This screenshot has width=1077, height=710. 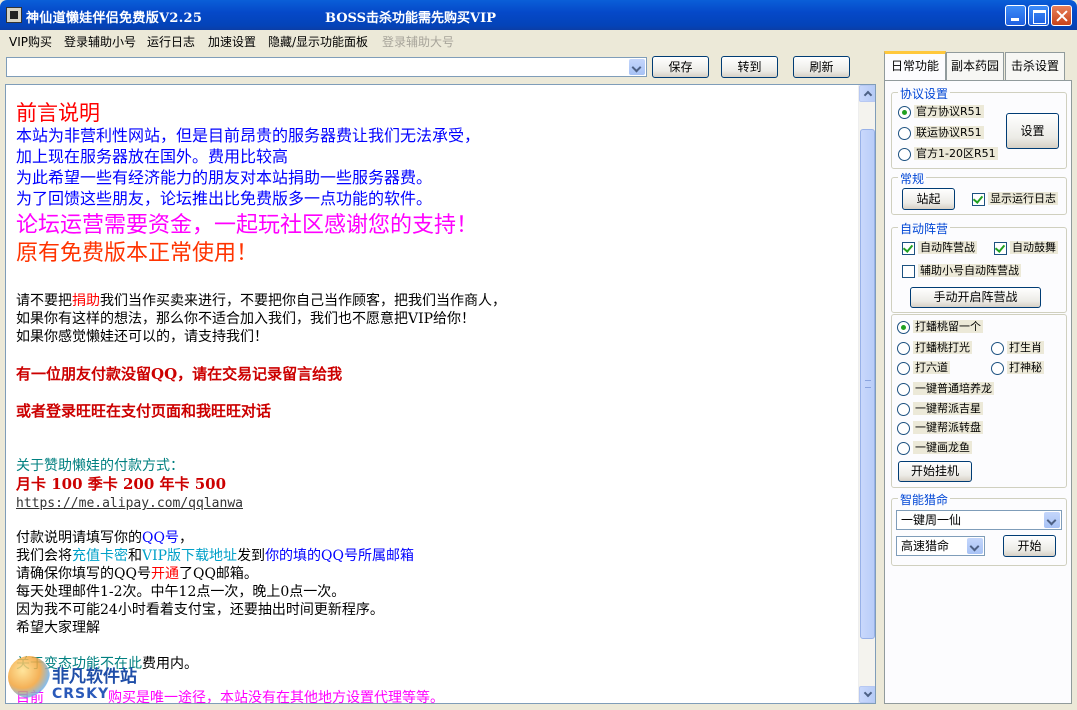 I want to click on radio-peach-all: 打蟠桃打光, so click(x=934, y=348).